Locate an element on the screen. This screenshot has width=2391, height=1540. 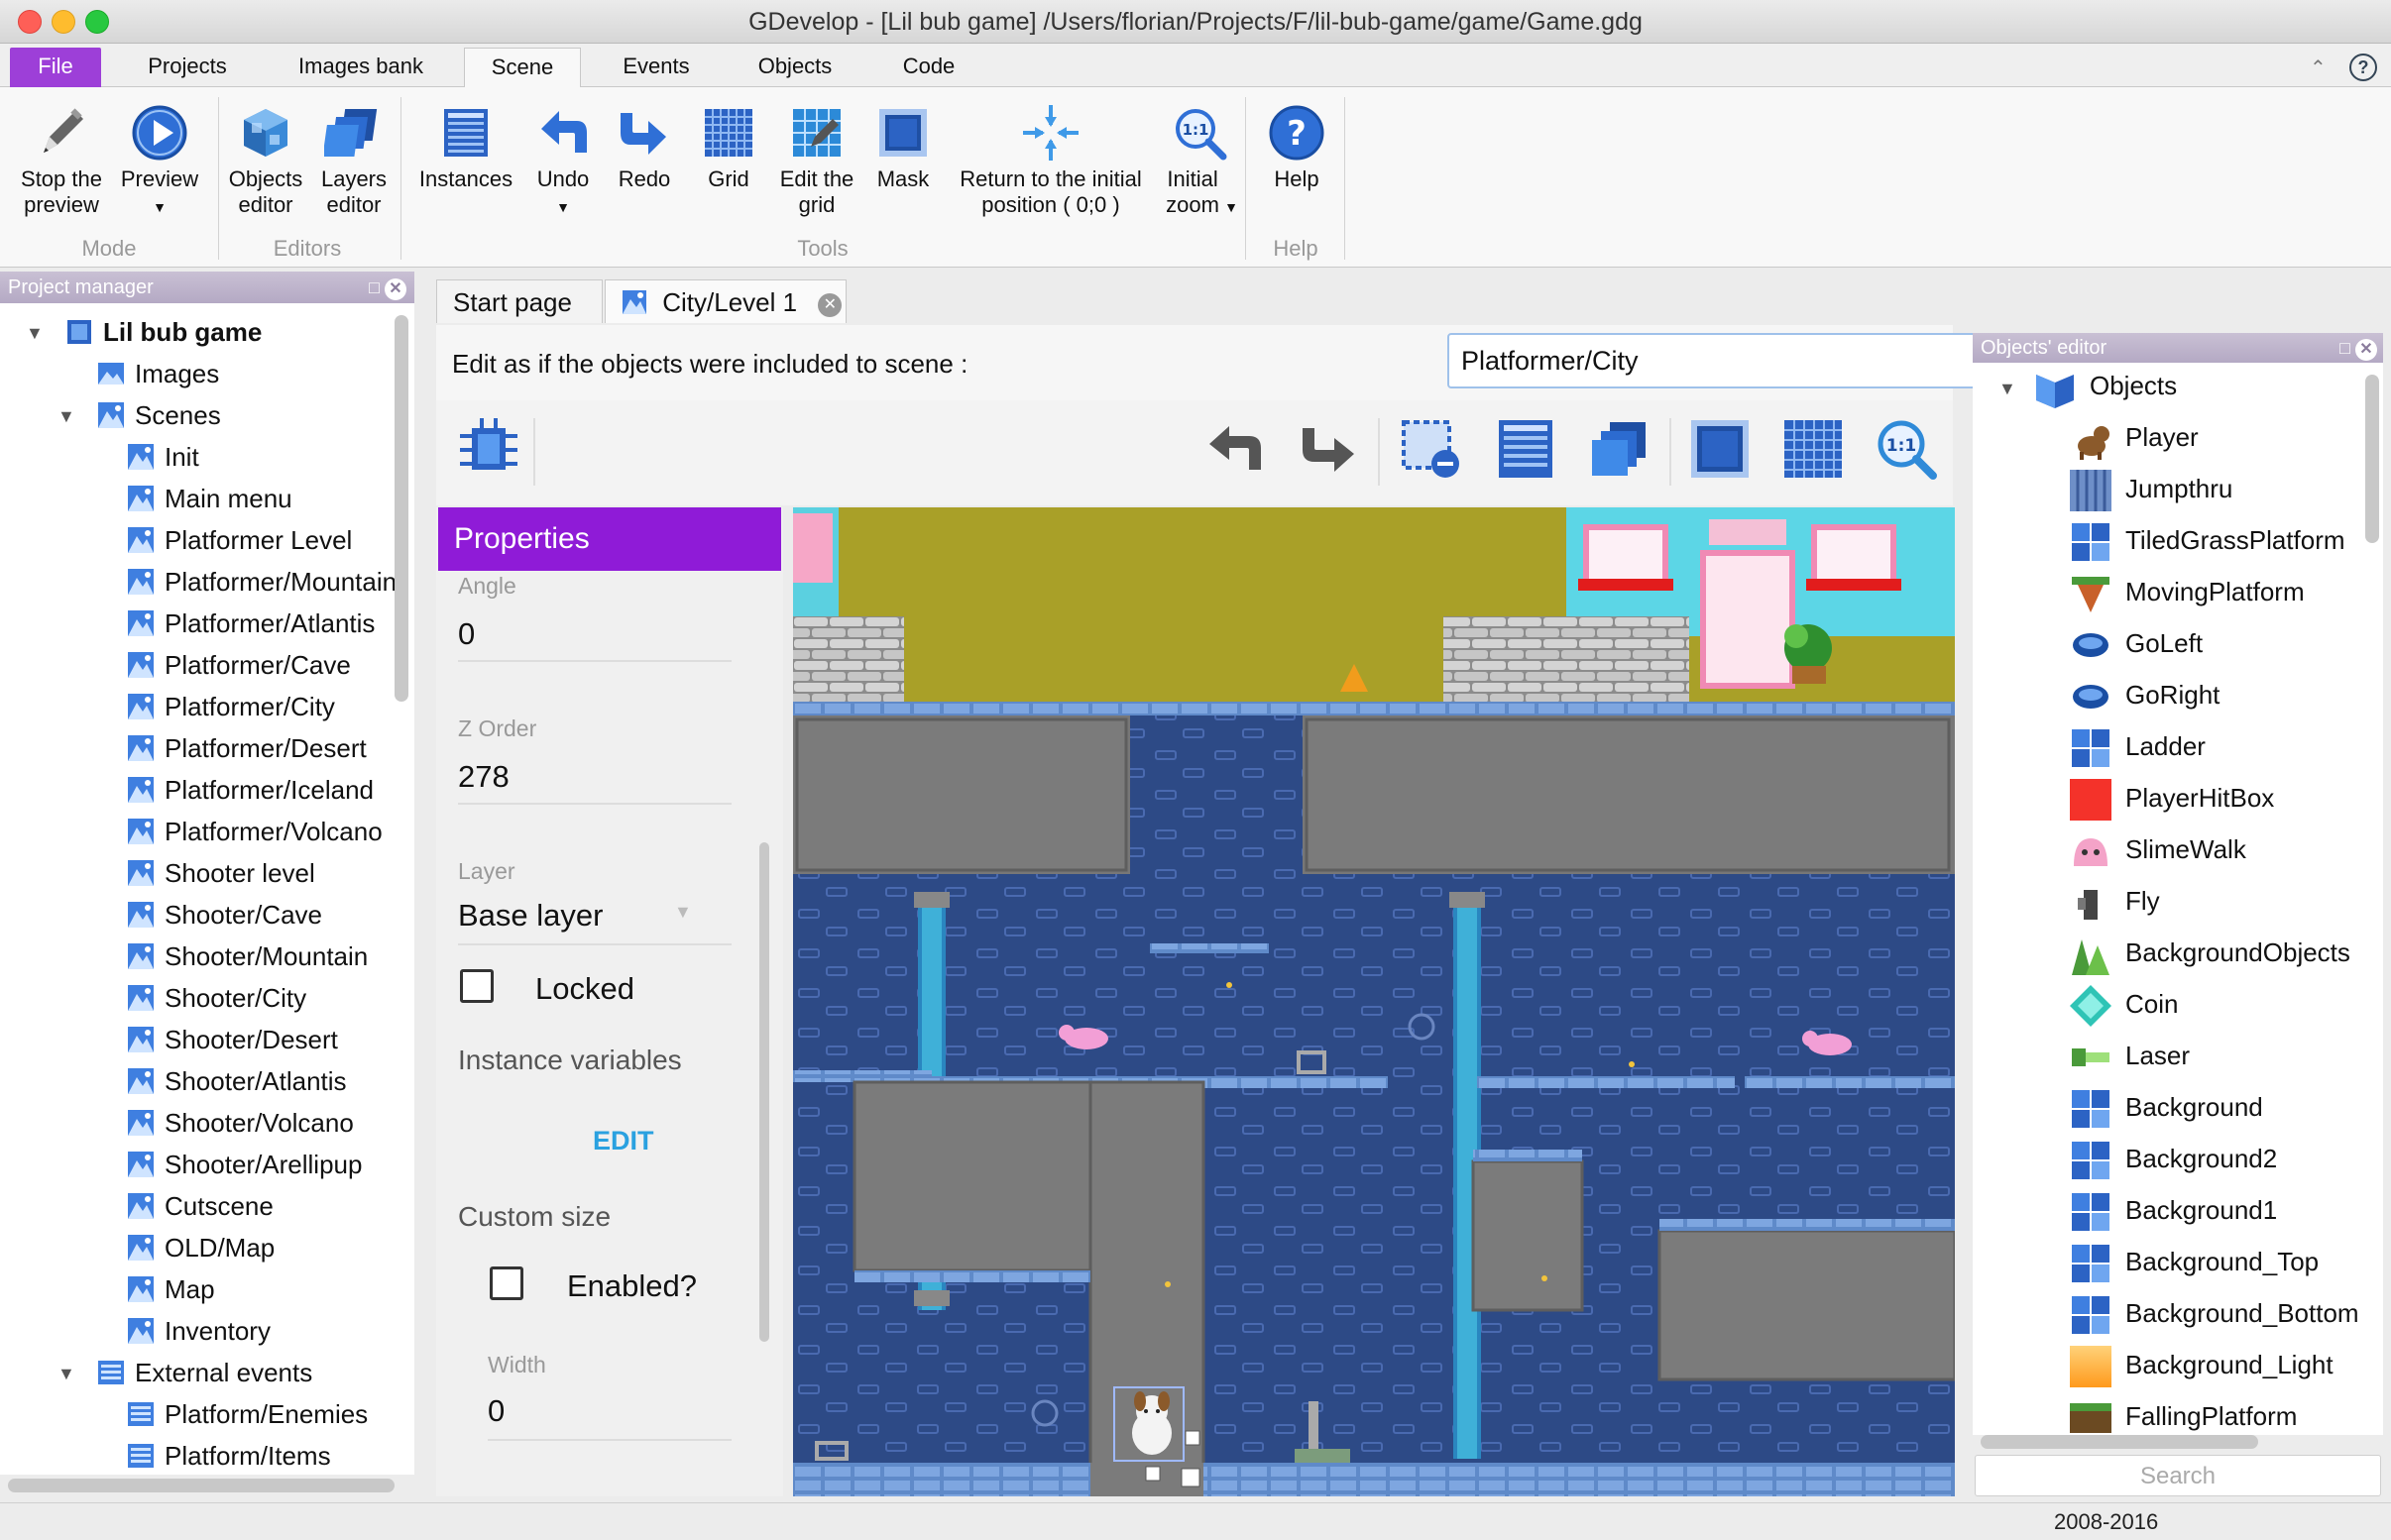
tree-scene-item: Shooter/City is located at coordinates (216, 998).